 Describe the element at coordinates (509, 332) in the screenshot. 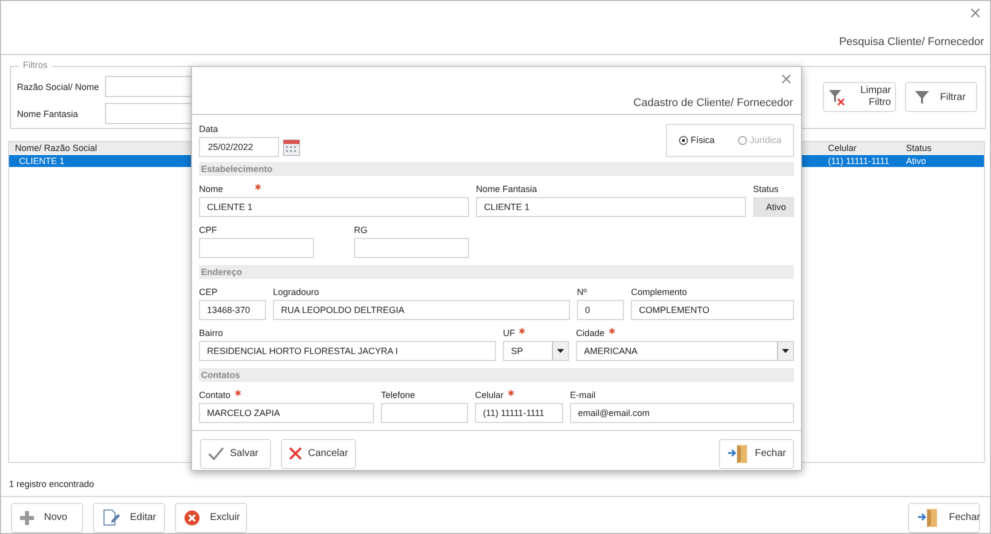

I see `field-label: UF` at that location.